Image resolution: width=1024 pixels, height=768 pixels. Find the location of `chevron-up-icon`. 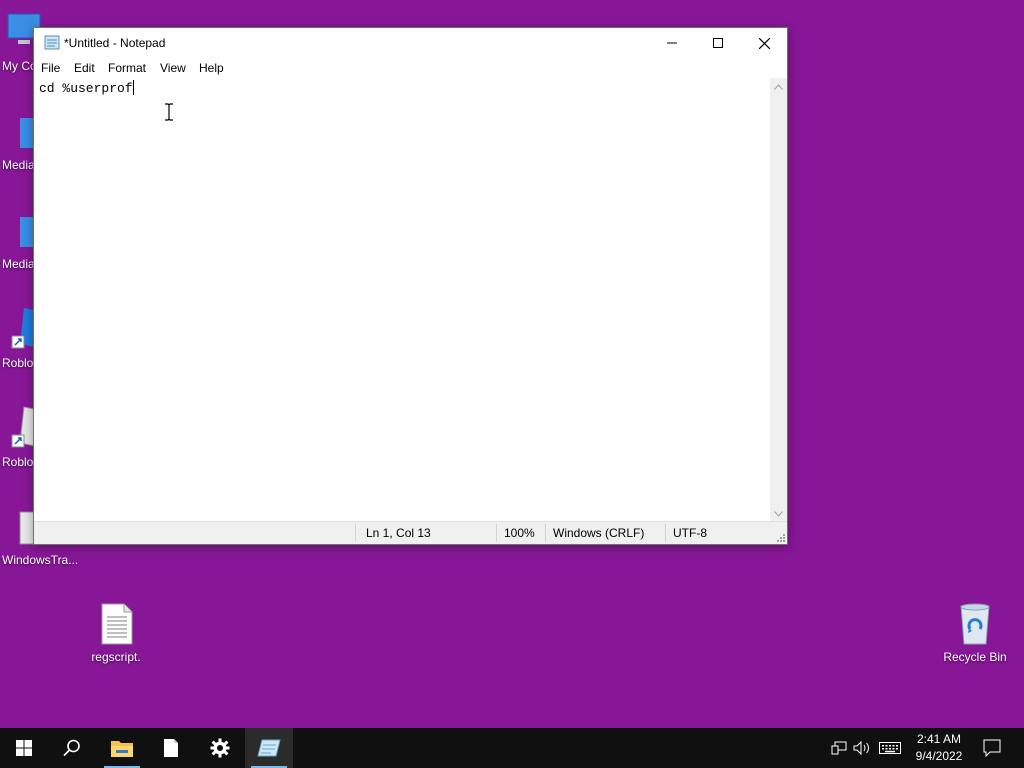

chevron-up-icon is located at coordinates (778, 86).